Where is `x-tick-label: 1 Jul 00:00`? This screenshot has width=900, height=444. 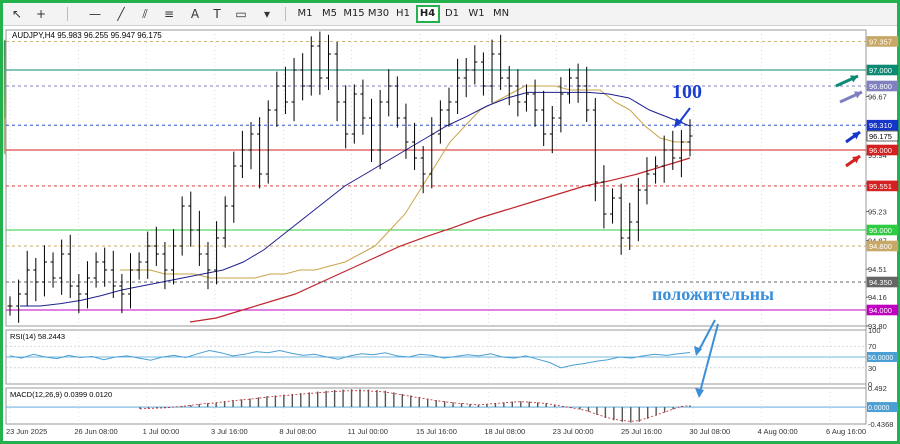 x-tick-label: 1 Jul 00:00 is located at coordinates (161, 431).